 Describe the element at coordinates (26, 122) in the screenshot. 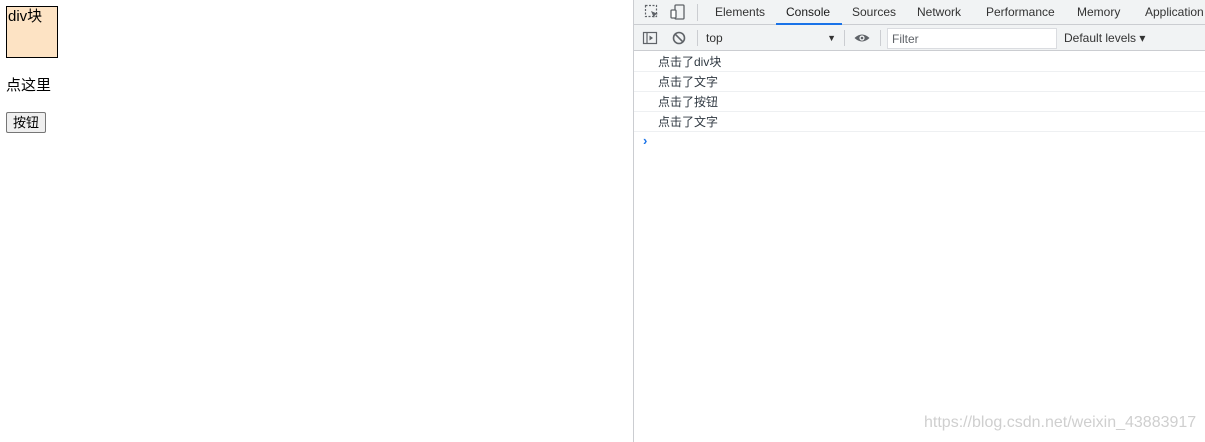

I see `page-button: 按钮` at that location.